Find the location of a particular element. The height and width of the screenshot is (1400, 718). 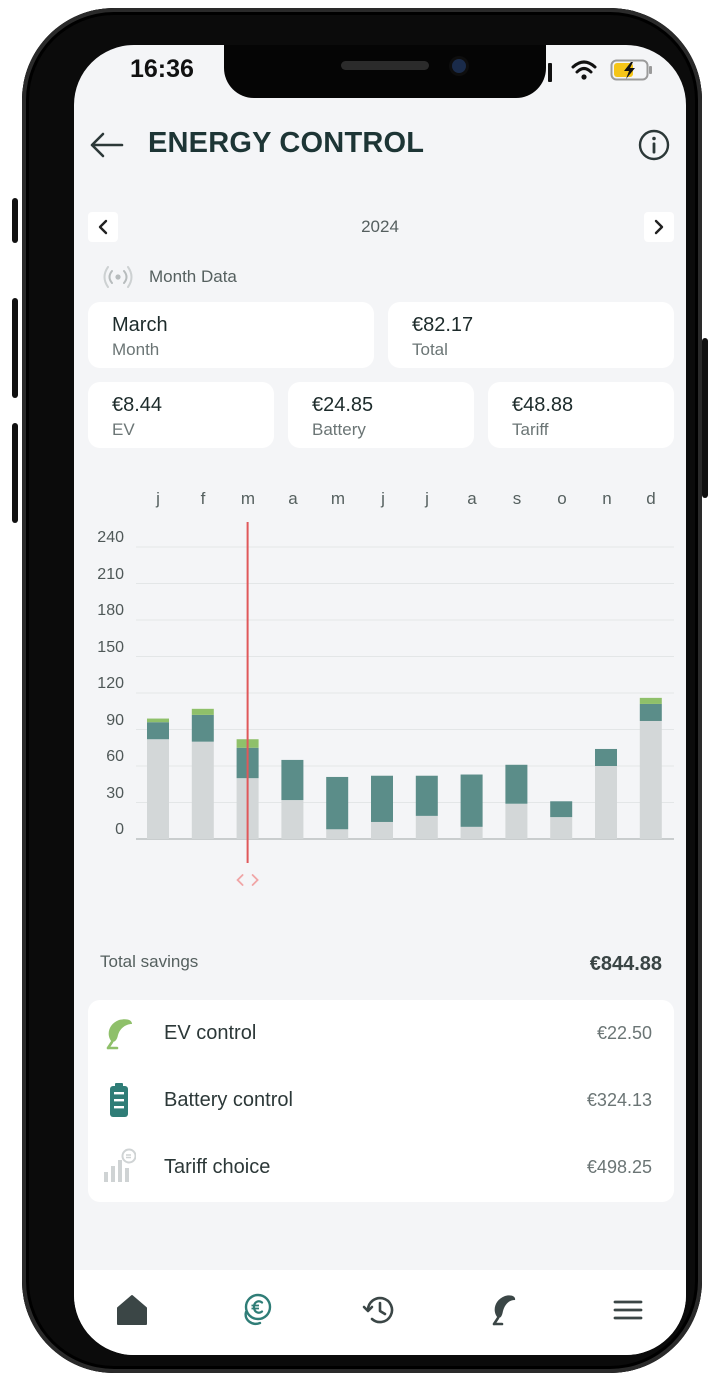

volume-down-button is located at coordinates (15, 473).